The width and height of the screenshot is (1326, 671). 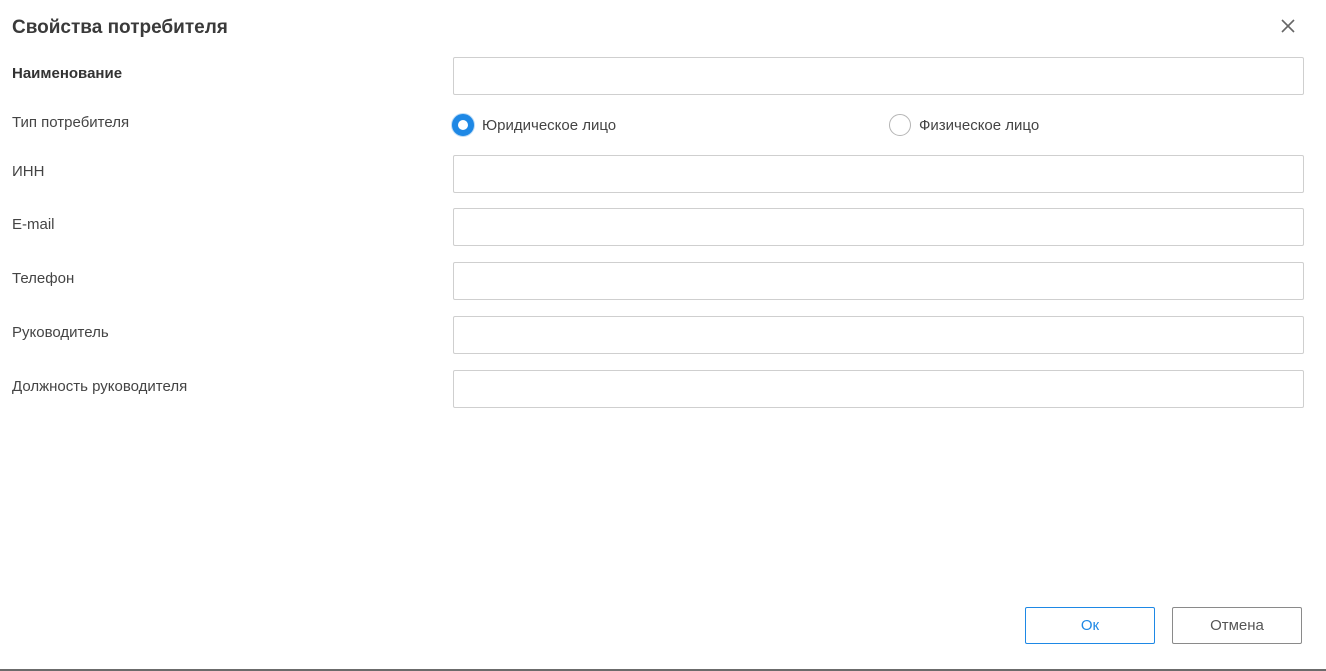 I want to click on dialog-title: Свойства потребителя, so click(x=120, y=27).